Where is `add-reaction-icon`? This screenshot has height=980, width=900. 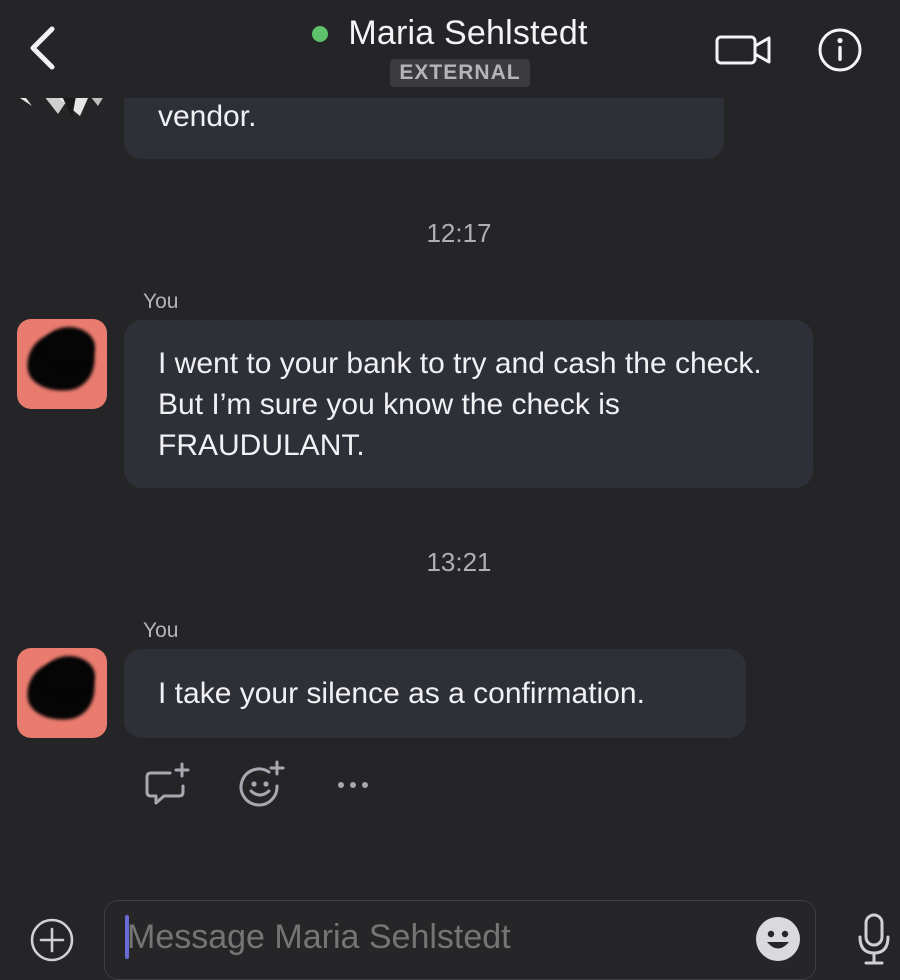
add-reaction-icon is located at coordinates (262, 783).